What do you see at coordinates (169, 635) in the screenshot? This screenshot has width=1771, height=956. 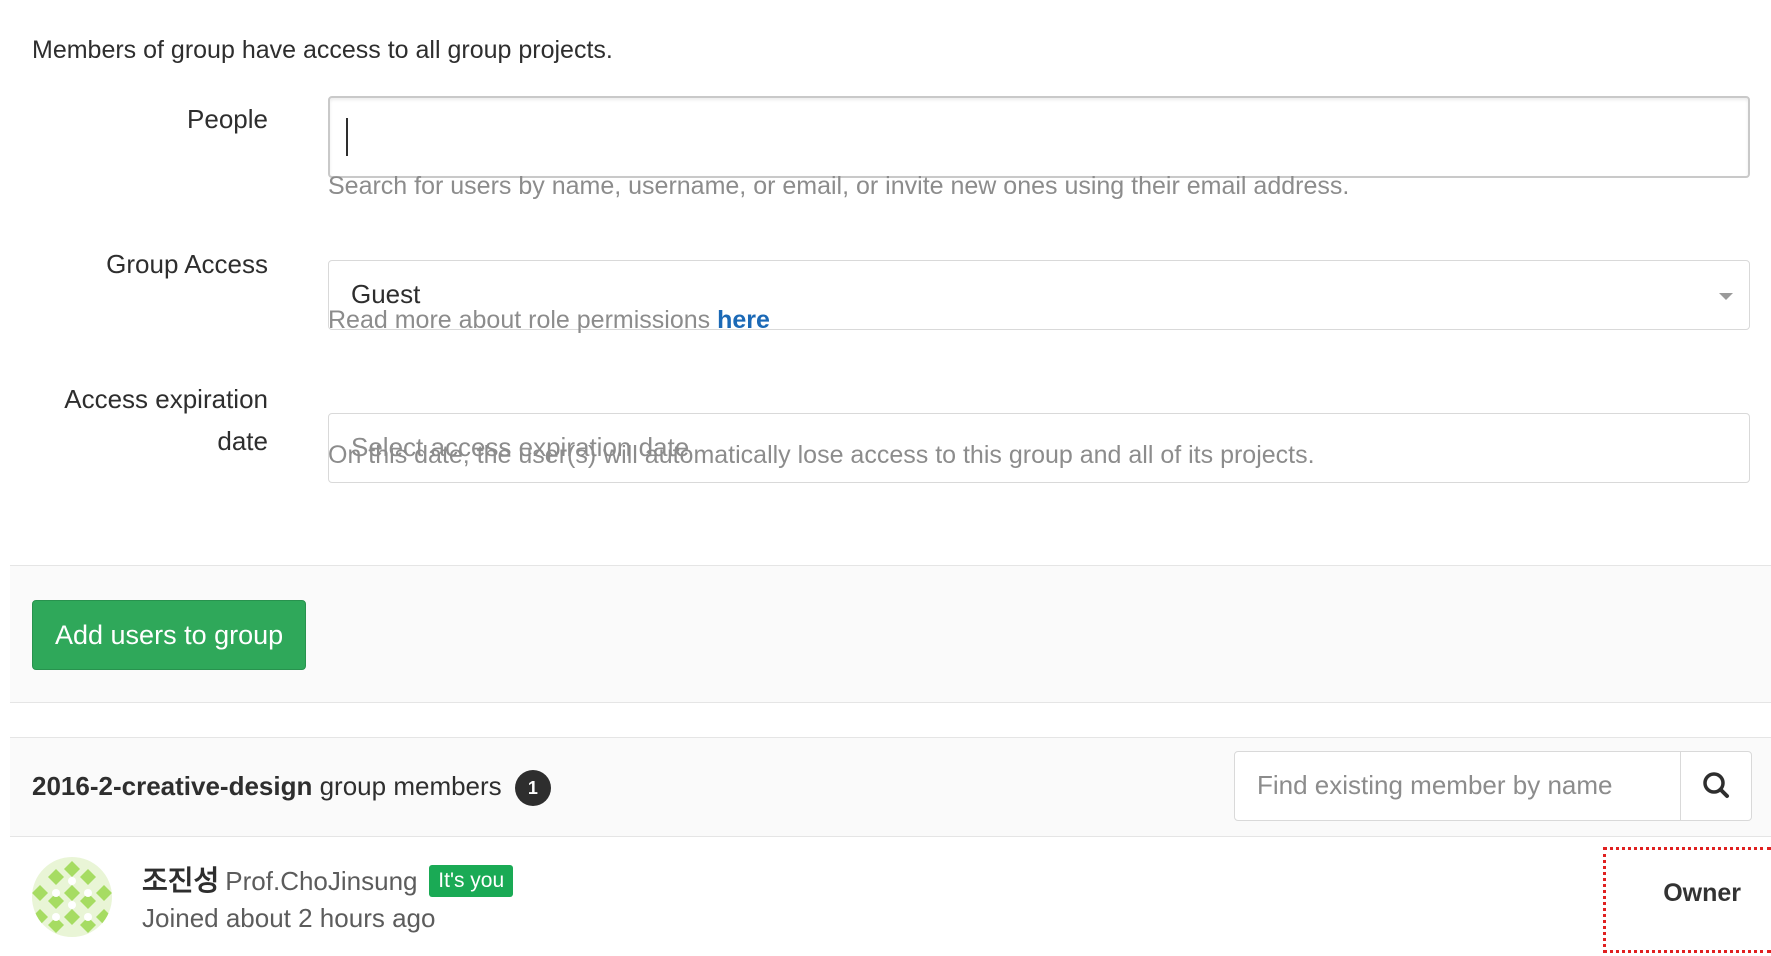 I see `add-users-button: Add users to group` at bounding box center [169, 635].